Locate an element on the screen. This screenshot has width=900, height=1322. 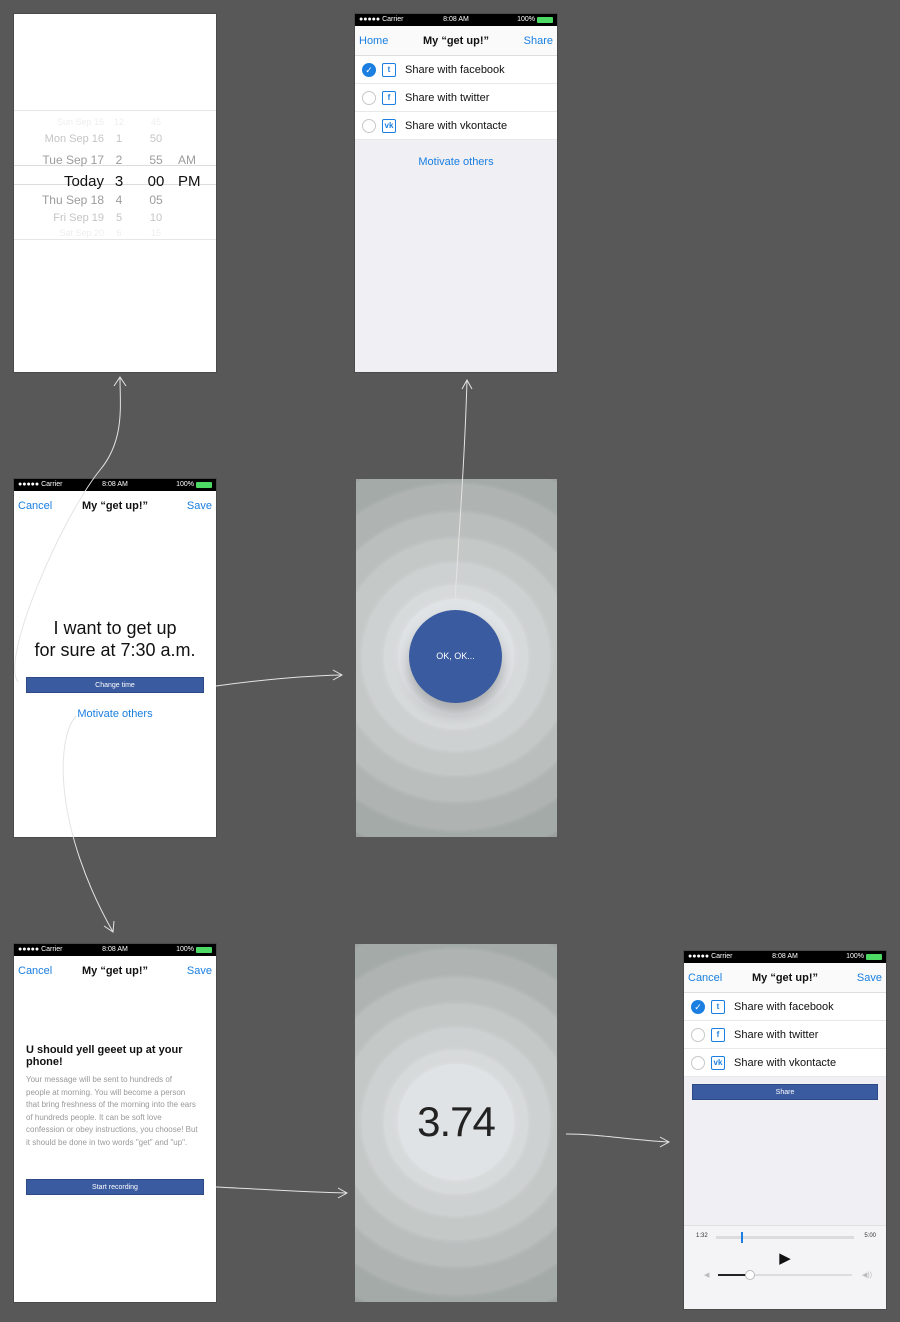
flow-arrow-to-record is located at coordinates (88, 824).